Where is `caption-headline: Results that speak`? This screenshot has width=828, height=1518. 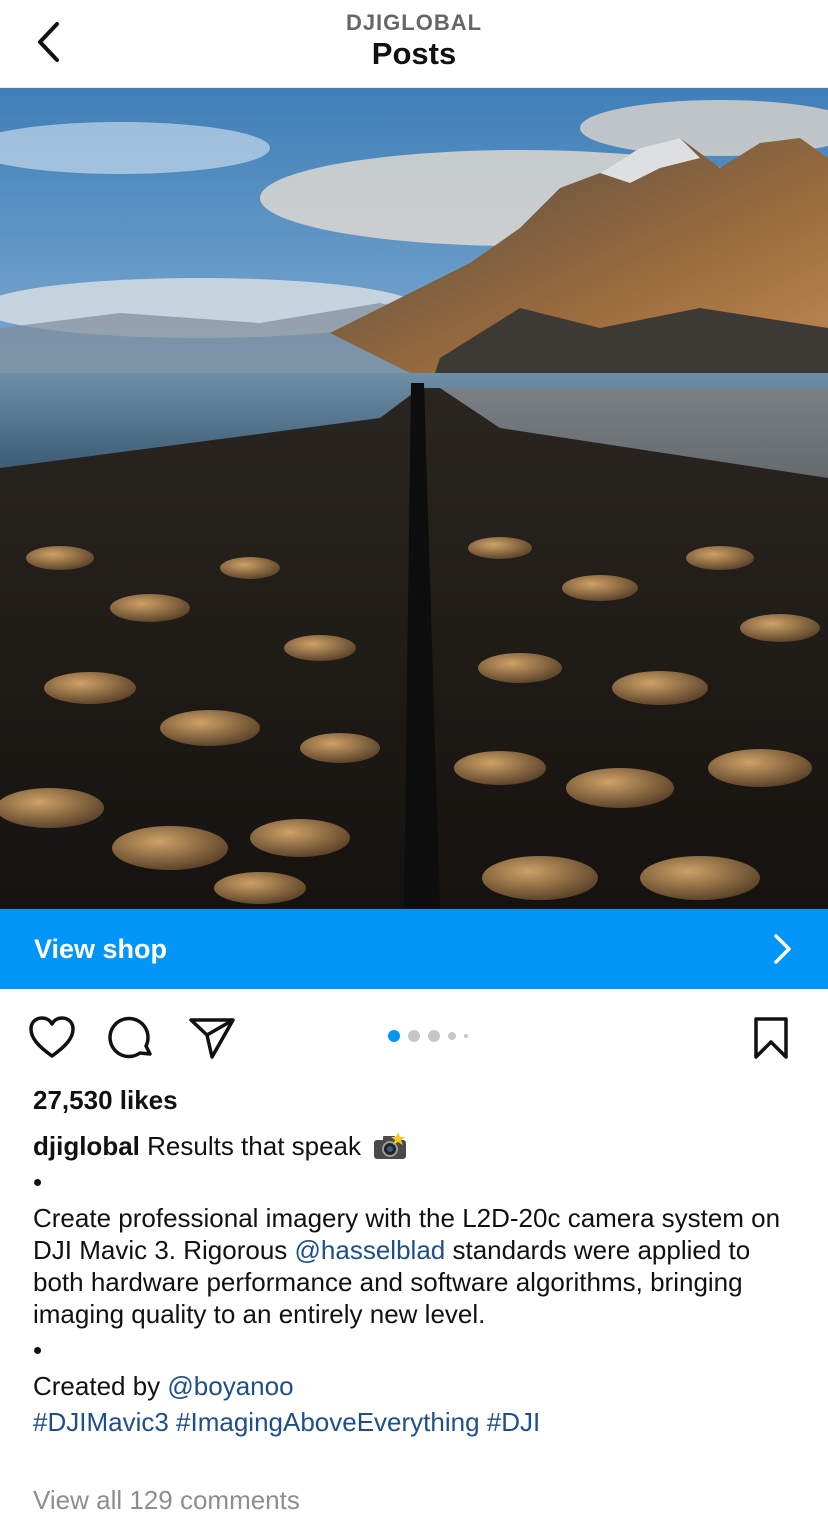 caption-headline: Results that speak is located at coordinates (254, 1146).